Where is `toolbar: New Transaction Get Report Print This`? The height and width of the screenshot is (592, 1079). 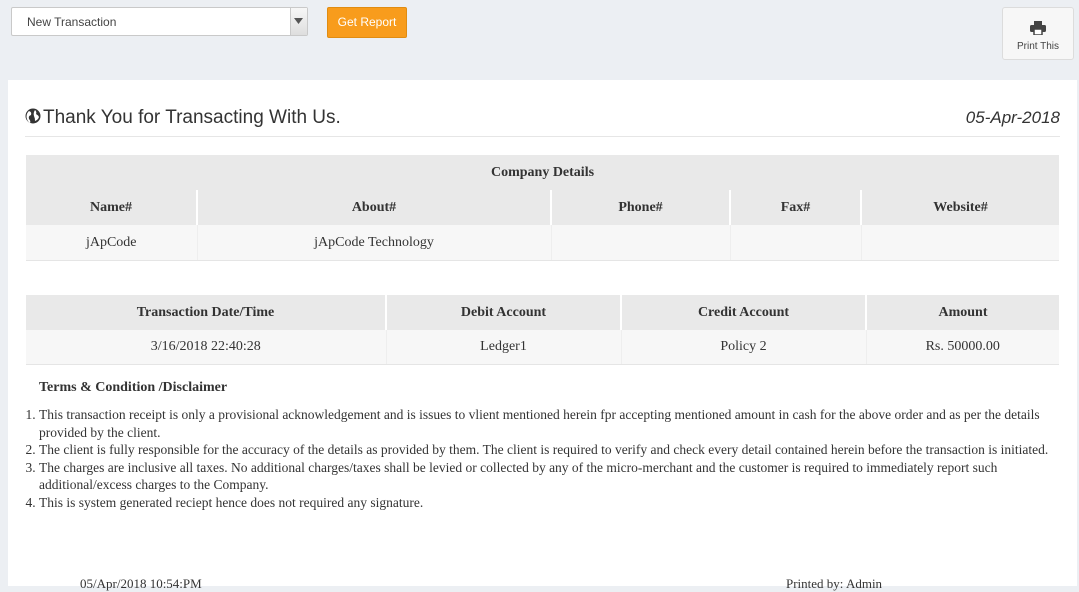
toolbar: New Transaction Get Report Print This is located at coordinates (539, 39).